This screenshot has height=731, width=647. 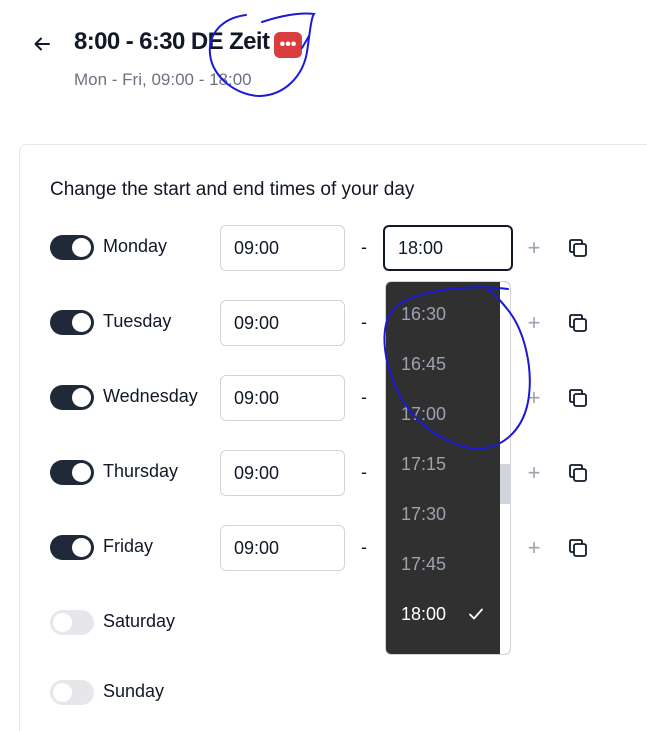 What do you see at coordinates (72, 247) in the screenshot?
I see `toggle-monday` at bounding box center [72, 247].